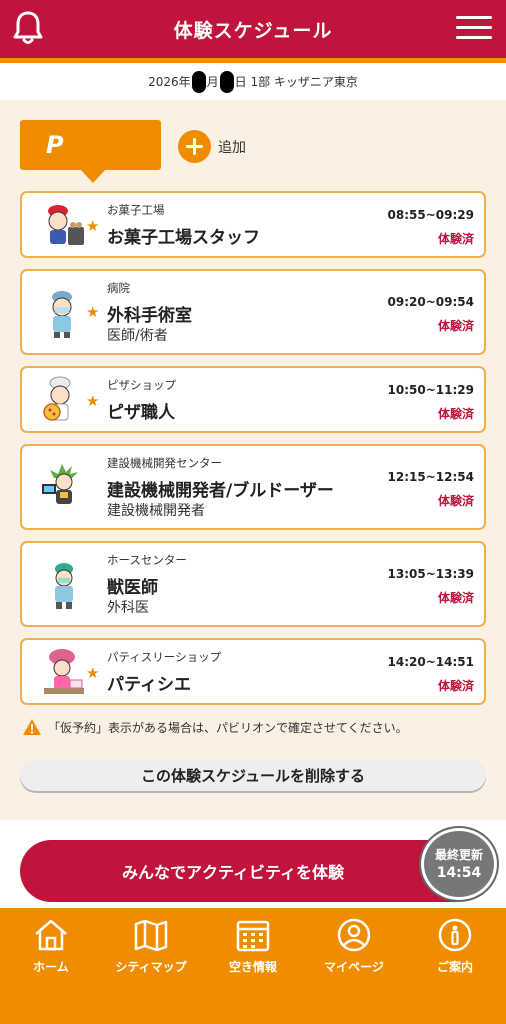  Describe the element at coordinates (147, 560) in the screenshot. I see `pavilion-name: ホースセンター` at that location.